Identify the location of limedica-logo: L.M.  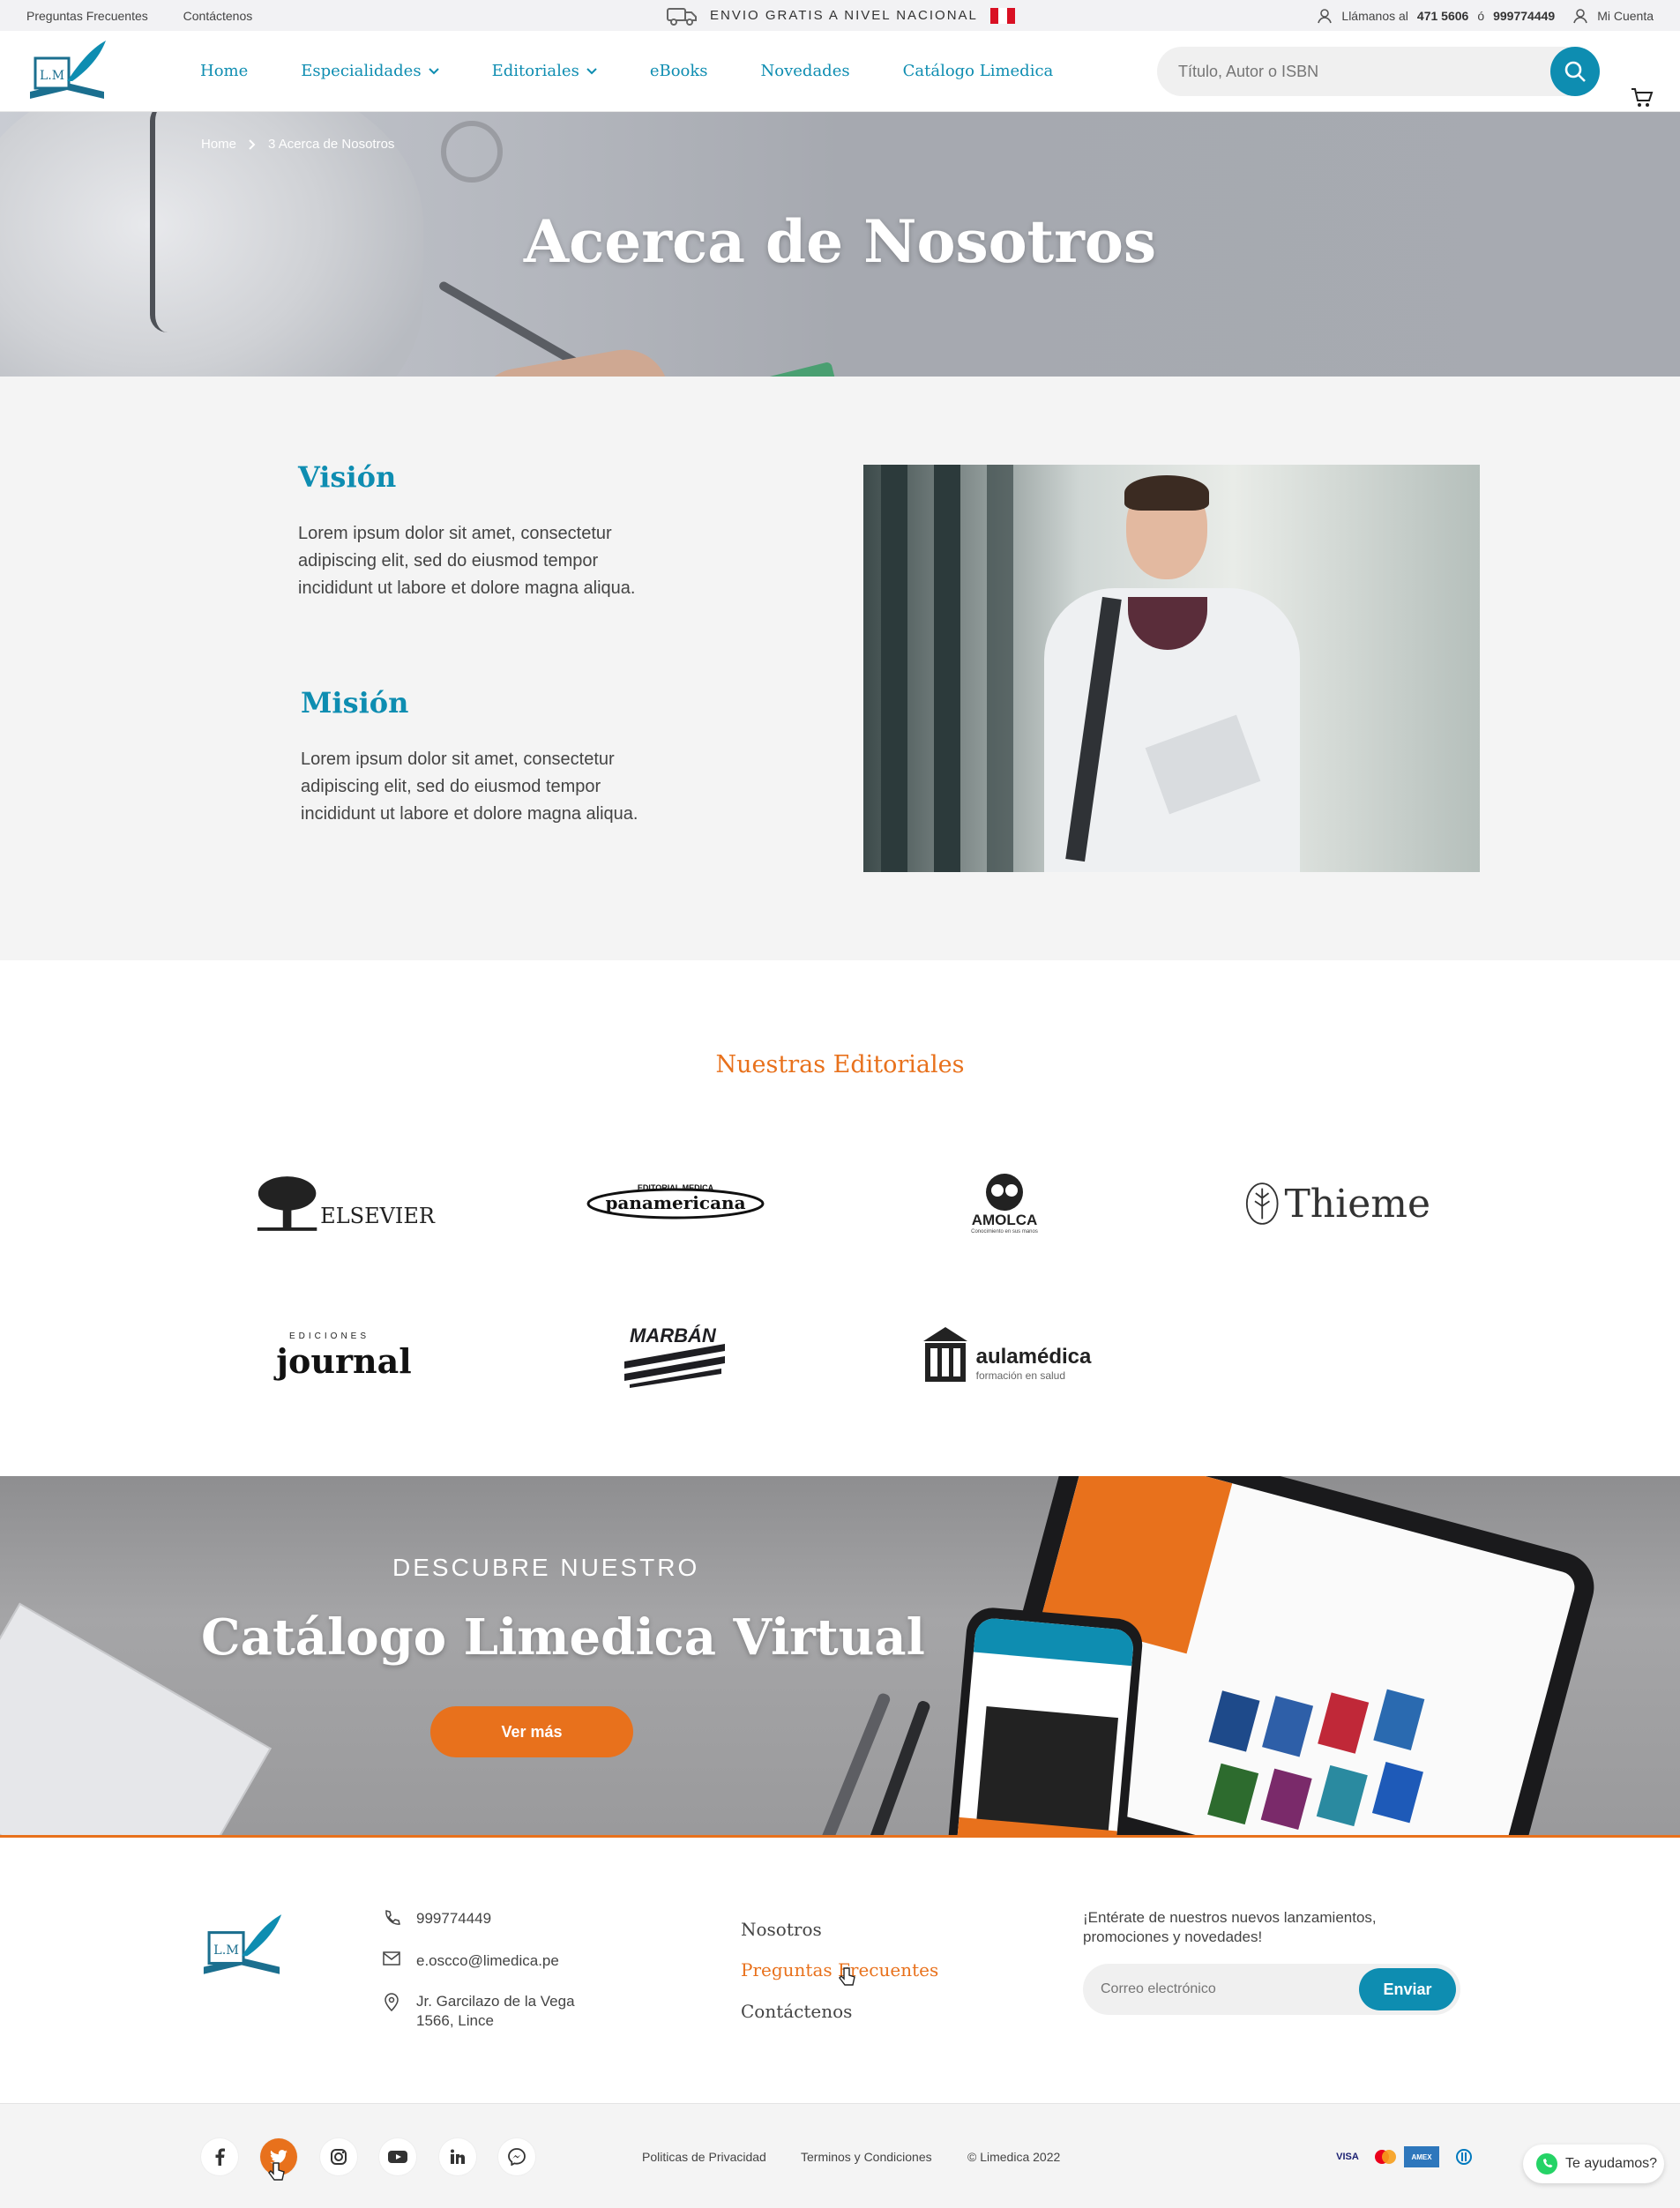
(67, 71).